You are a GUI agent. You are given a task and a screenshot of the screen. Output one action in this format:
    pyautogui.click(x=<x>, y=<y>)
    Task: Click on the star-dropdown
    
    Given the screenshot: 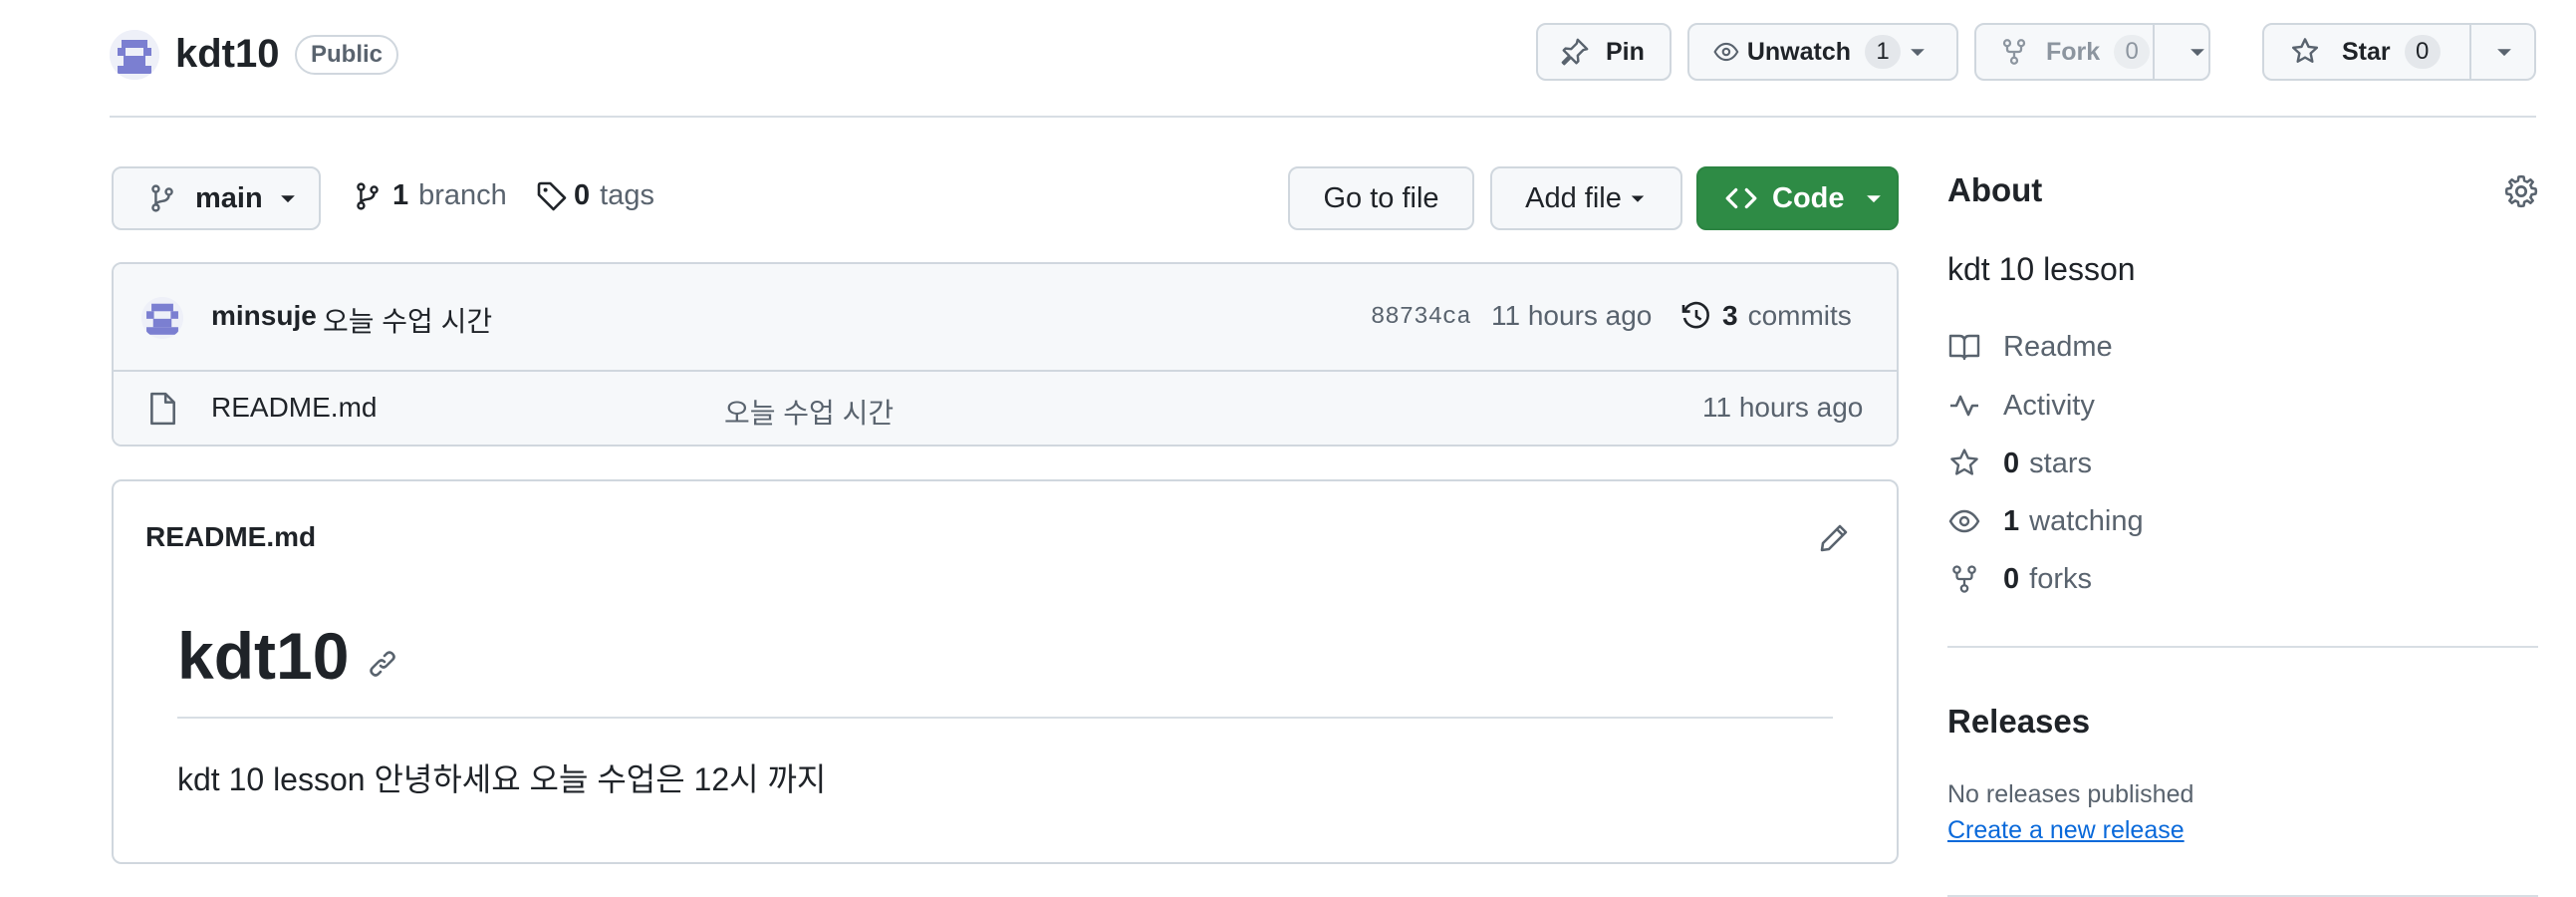 What is the action you would take?
    pyautogui.click(x=2493, y=52)
    